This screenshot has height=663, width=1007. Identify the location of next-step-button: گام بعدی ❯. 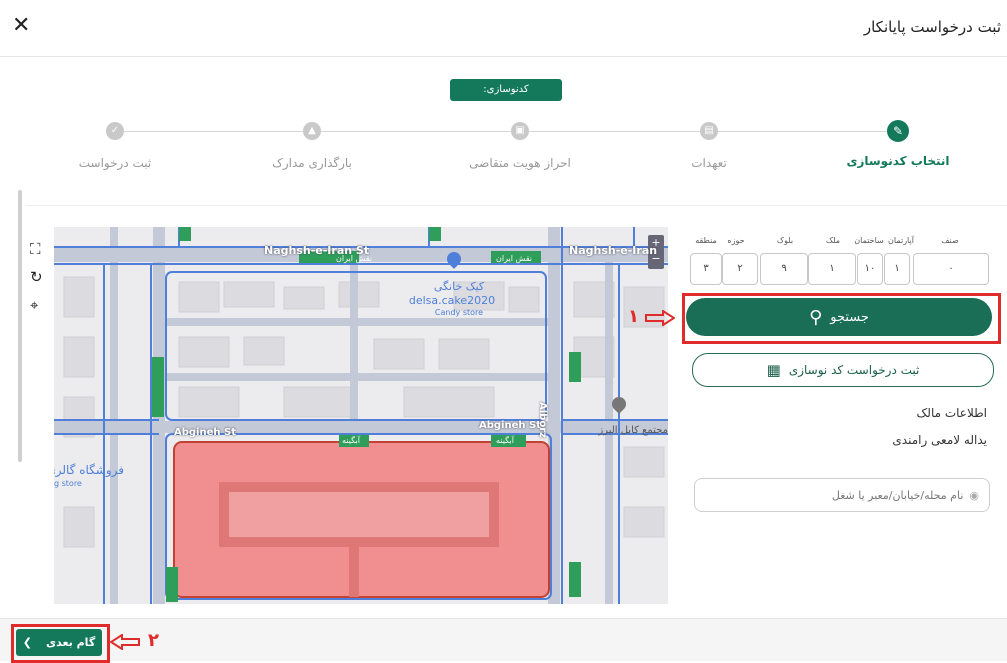
(59, 642).